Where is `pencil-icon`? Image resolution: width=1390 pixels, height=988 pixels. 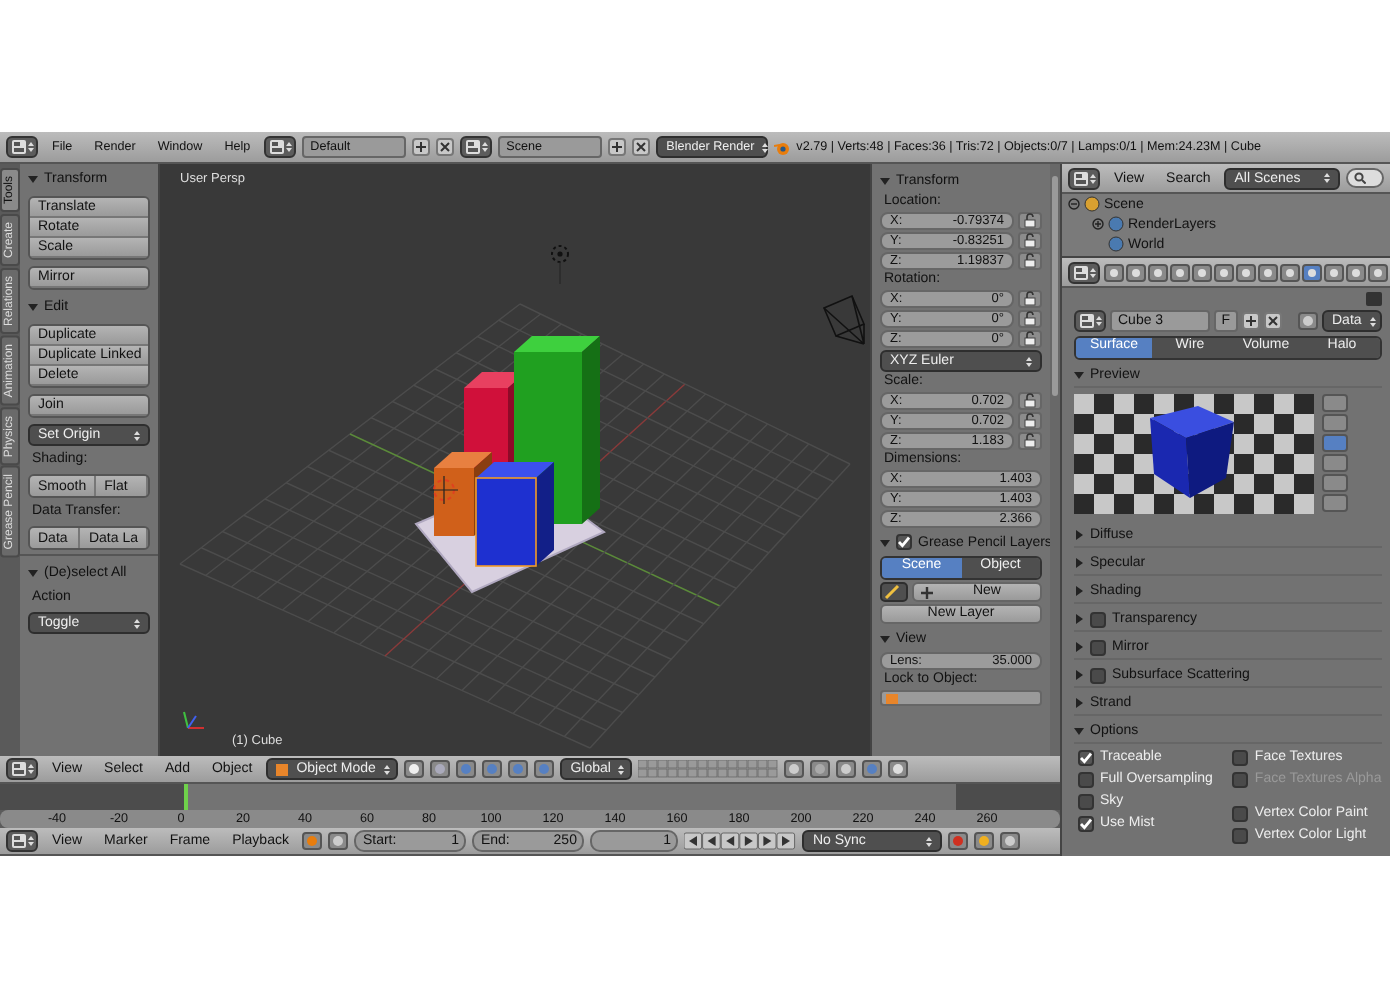
pencil-icon is located at coordinates (894, 592).